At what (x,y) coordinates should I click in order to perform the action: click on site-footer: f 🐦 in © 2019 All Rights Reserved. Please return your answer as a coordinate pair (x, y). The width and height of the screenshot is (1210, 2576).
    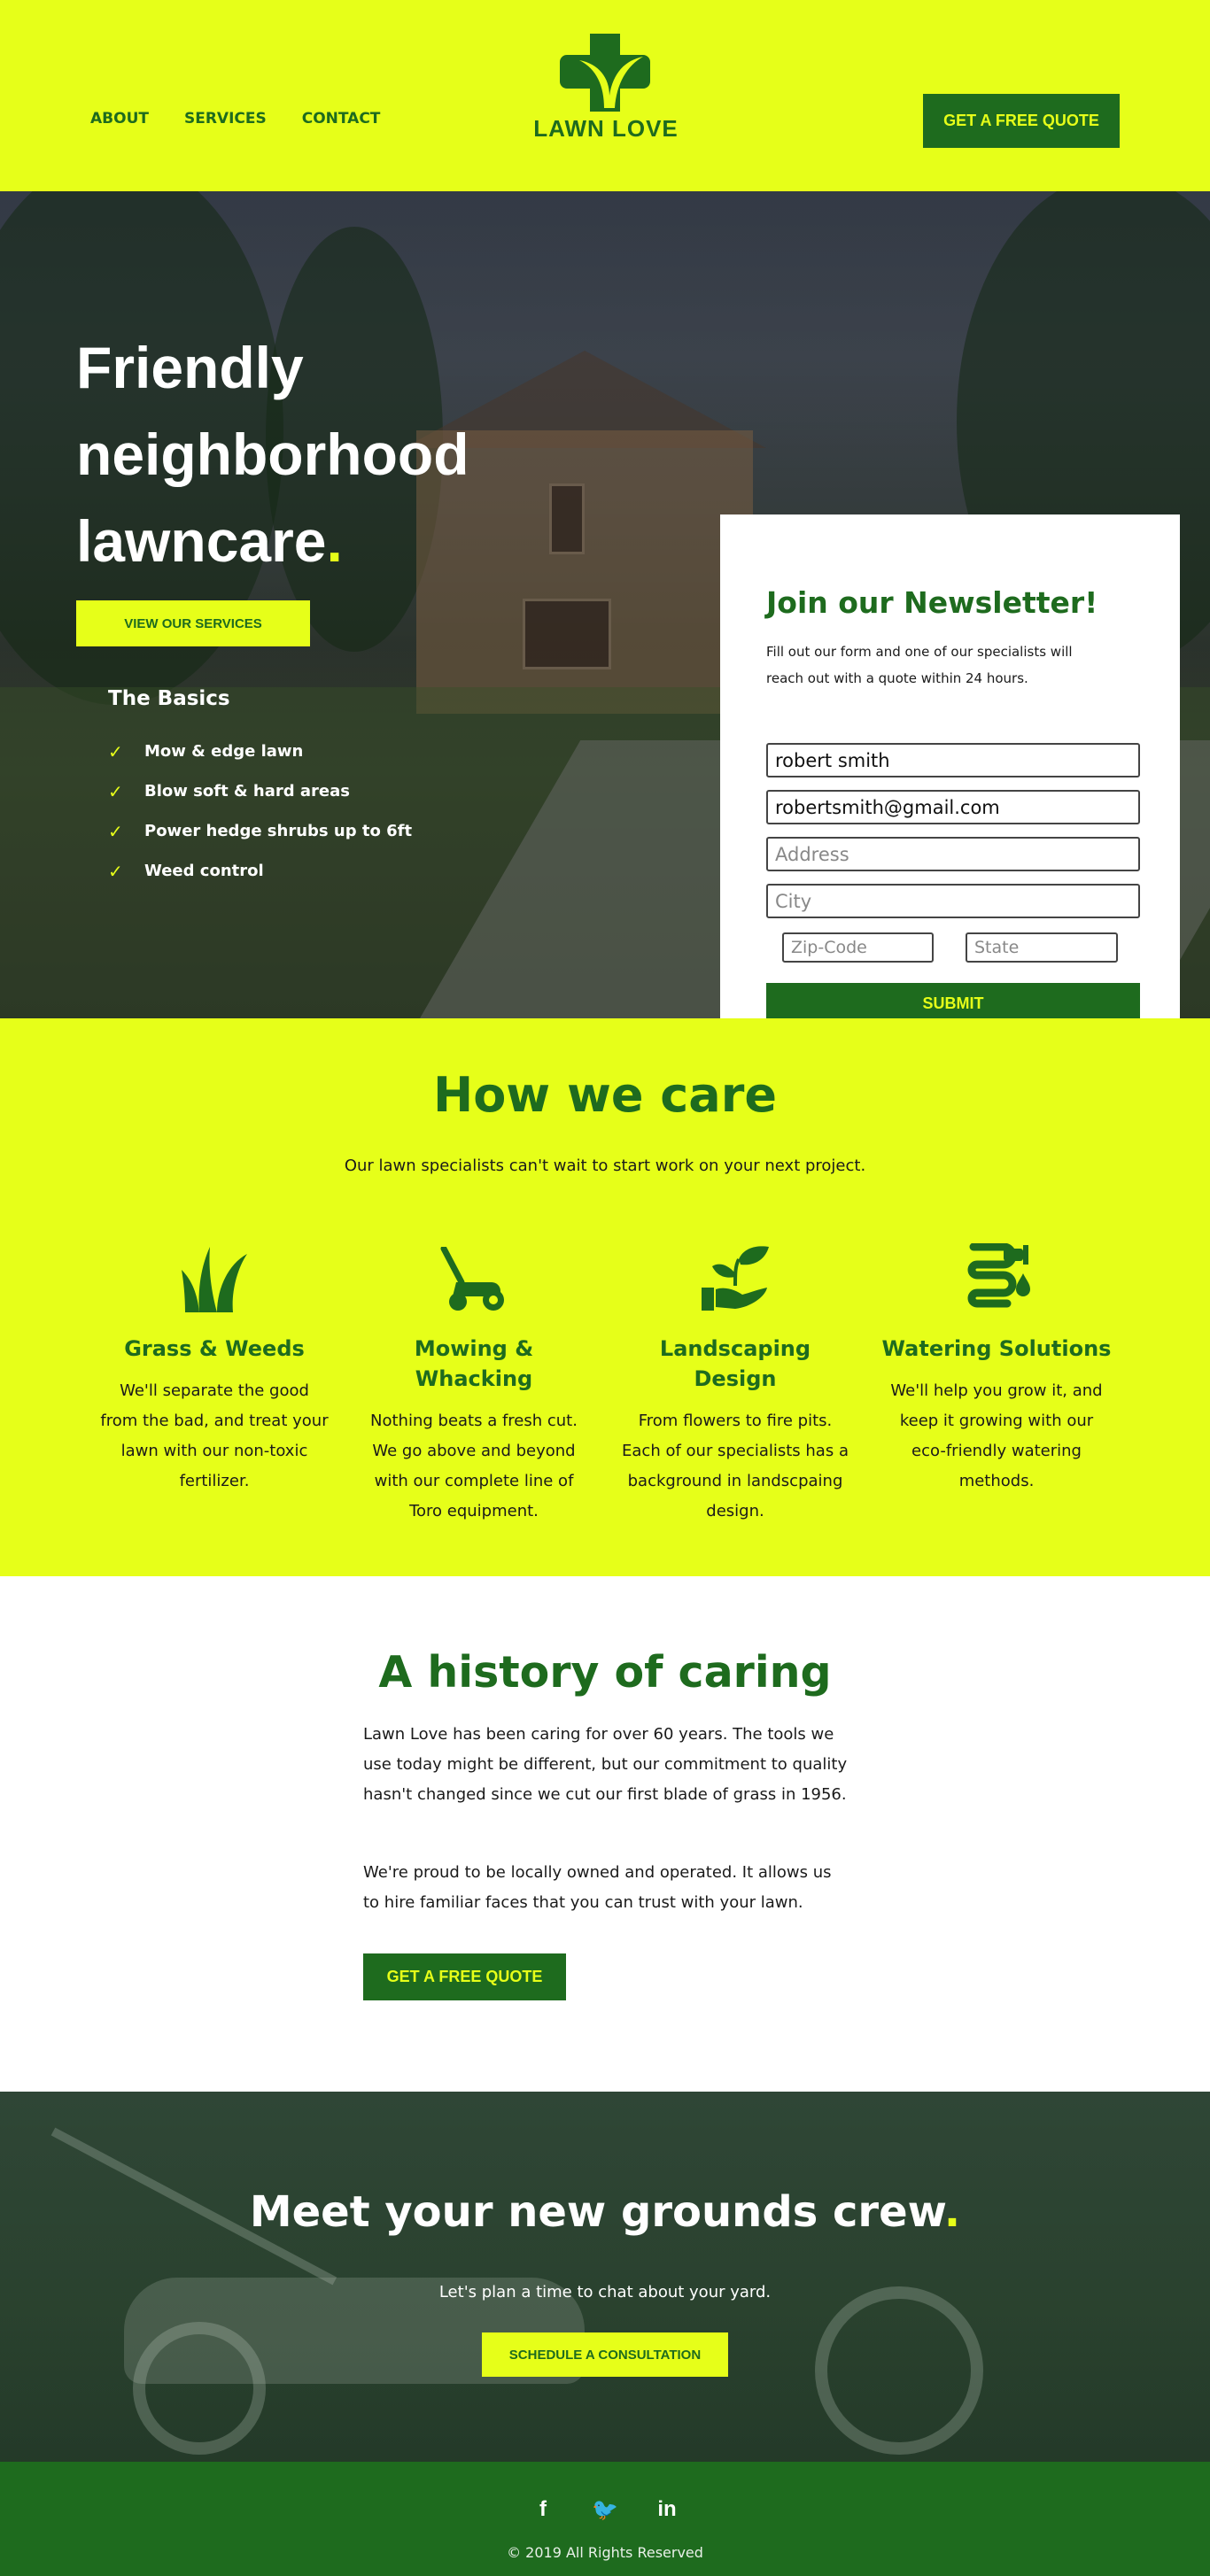
    Looking at the image, I should click on (605, 2519).